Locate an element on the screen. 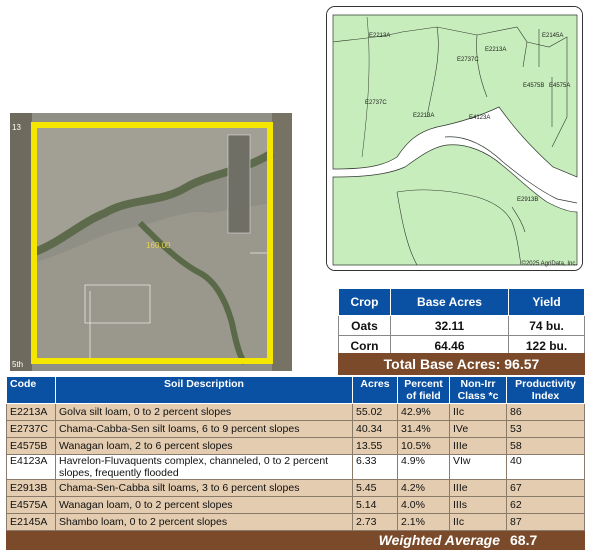 The height and width of the screenshot is (558, 597). soil-description: Golva silt loam, 0 to 2 percent slopes is located at coordinates (204, 412).